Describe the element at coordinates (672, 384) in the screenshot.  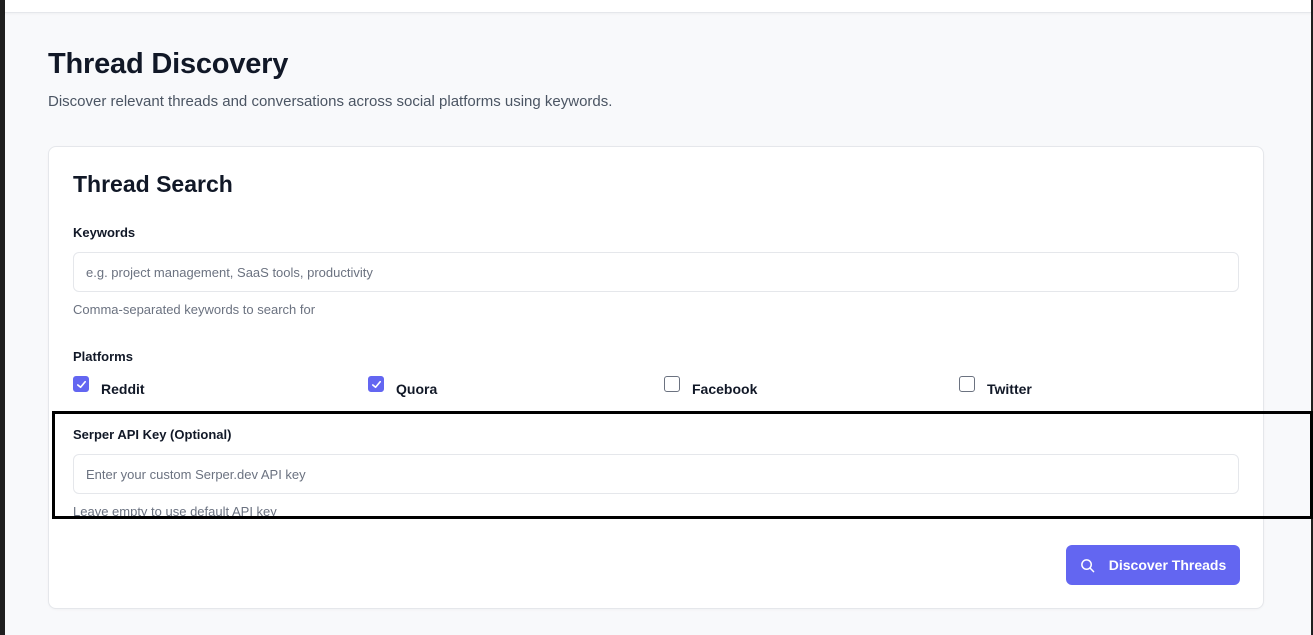
I see `facebook-checkbox` at that location.